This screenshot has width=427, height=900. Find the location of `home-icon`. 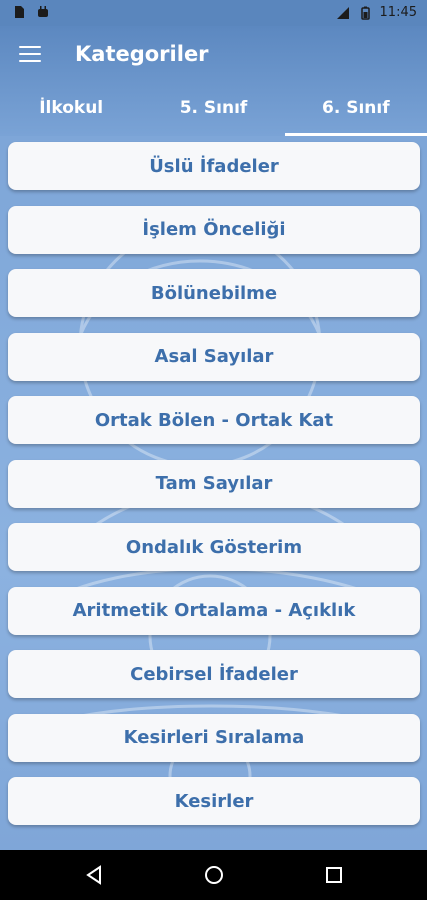

home-icon is located at coordinates (214, 875).